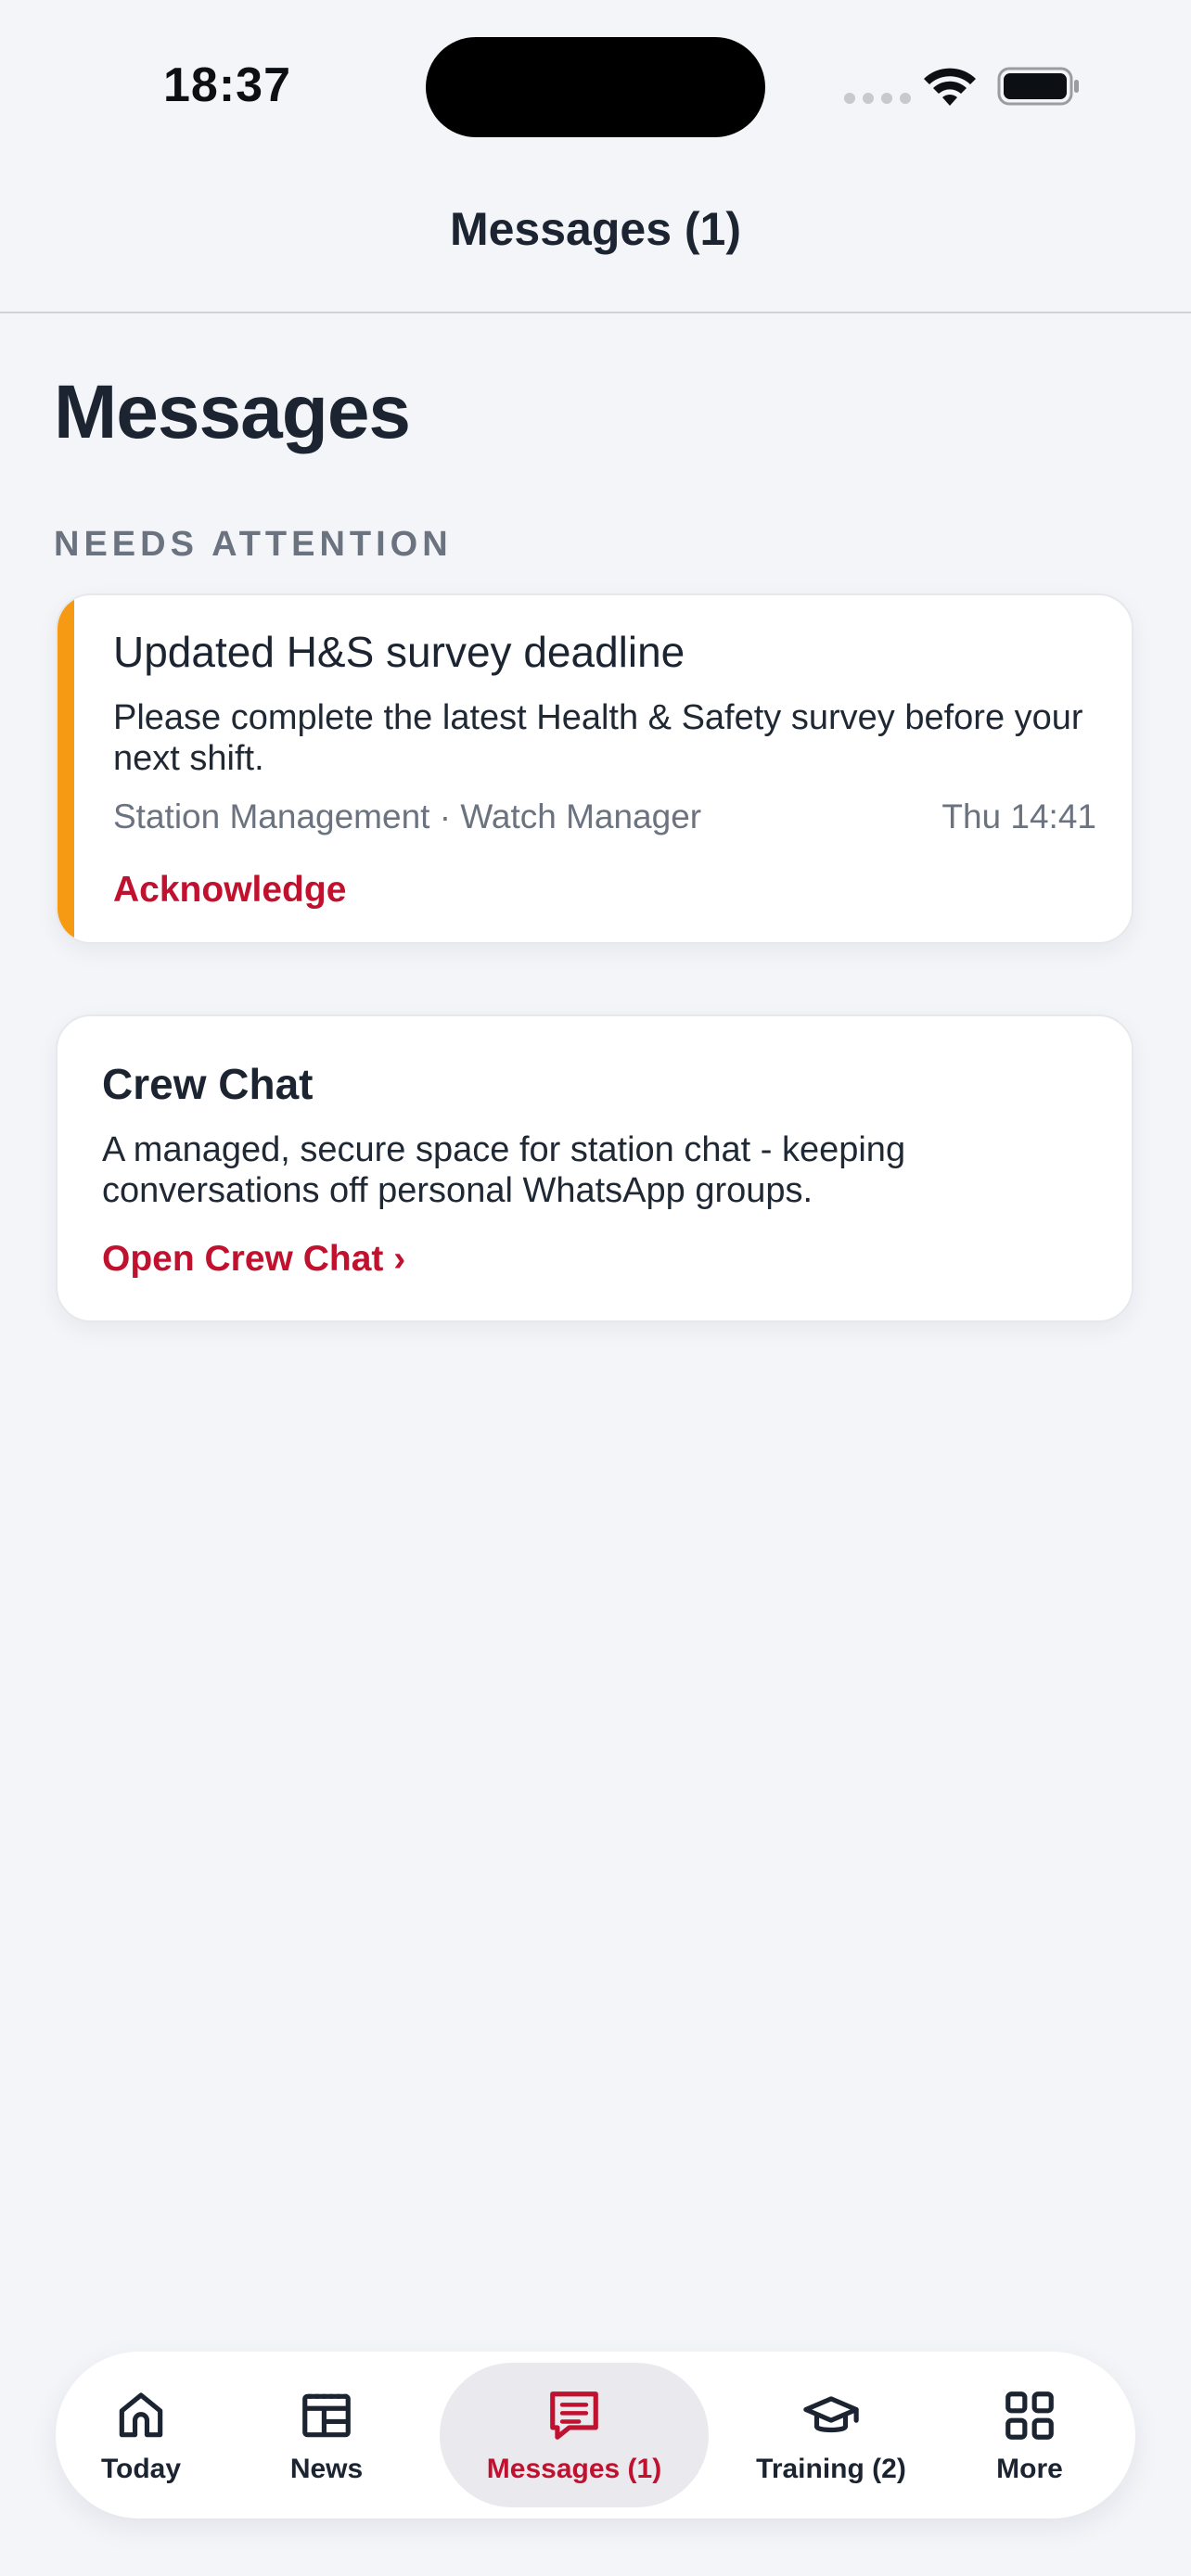 The height and width of the screenshot is (2576, 1191). Describe the element at coordinates (66, 769) in the screenshot. I see `message-accent-bar` at that location.